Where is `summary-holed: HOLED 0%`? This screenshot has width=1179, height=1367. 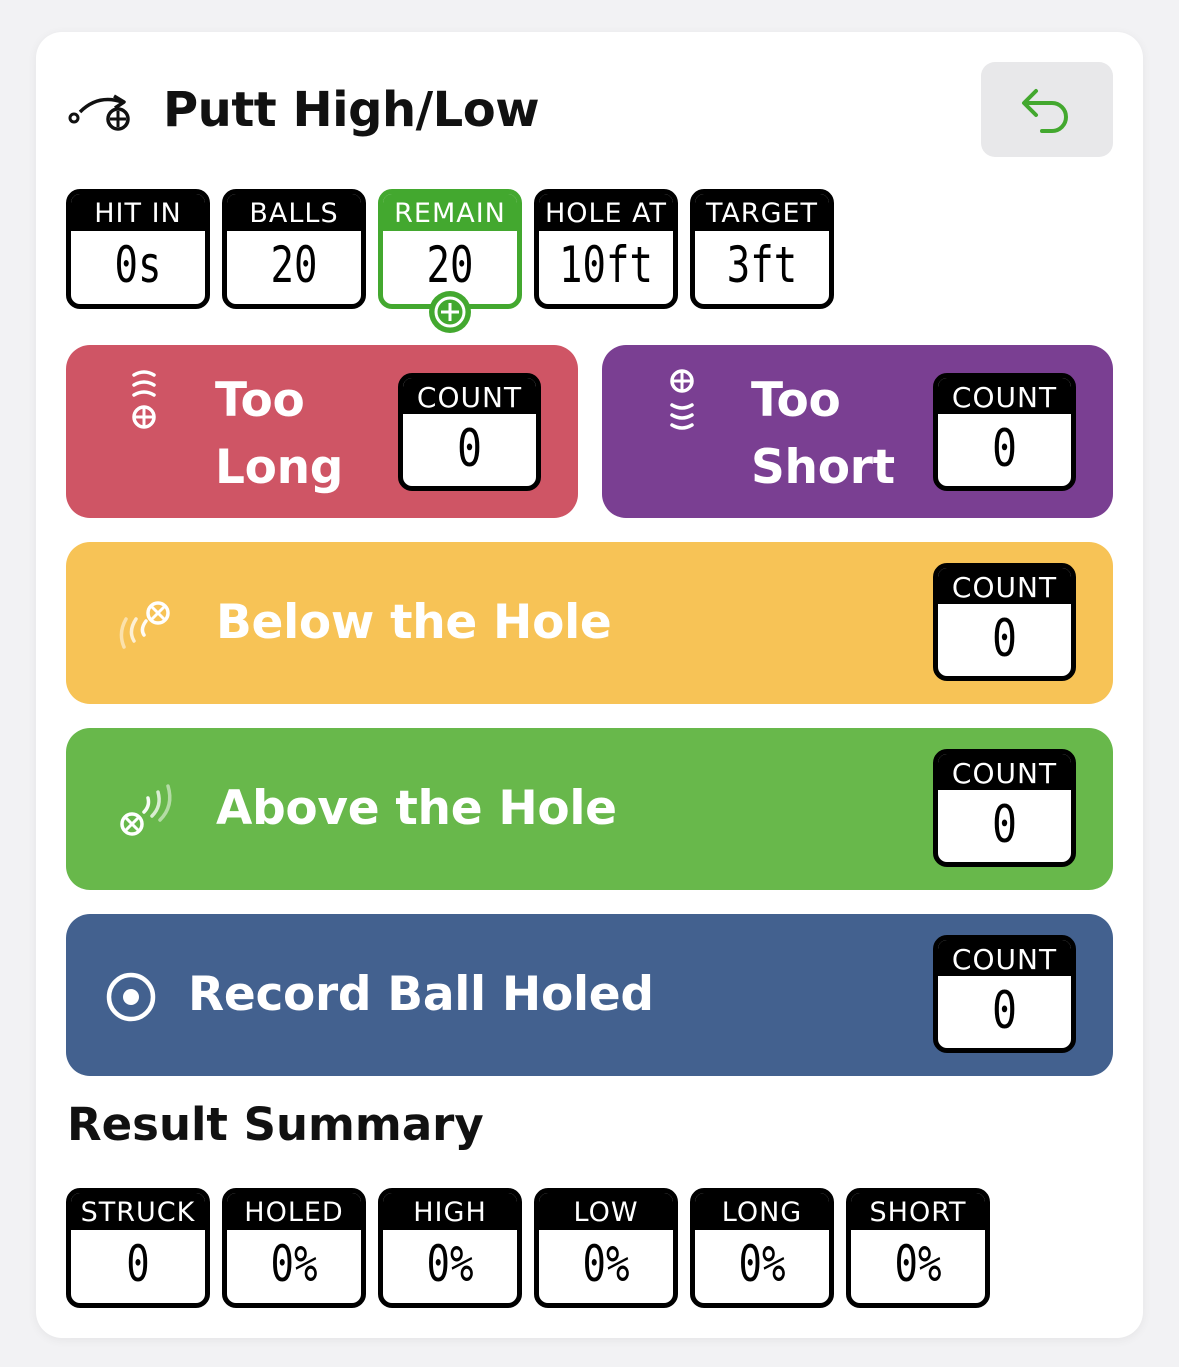
summary-holed: HOLED 0% is located at coordinates (294, 1248).